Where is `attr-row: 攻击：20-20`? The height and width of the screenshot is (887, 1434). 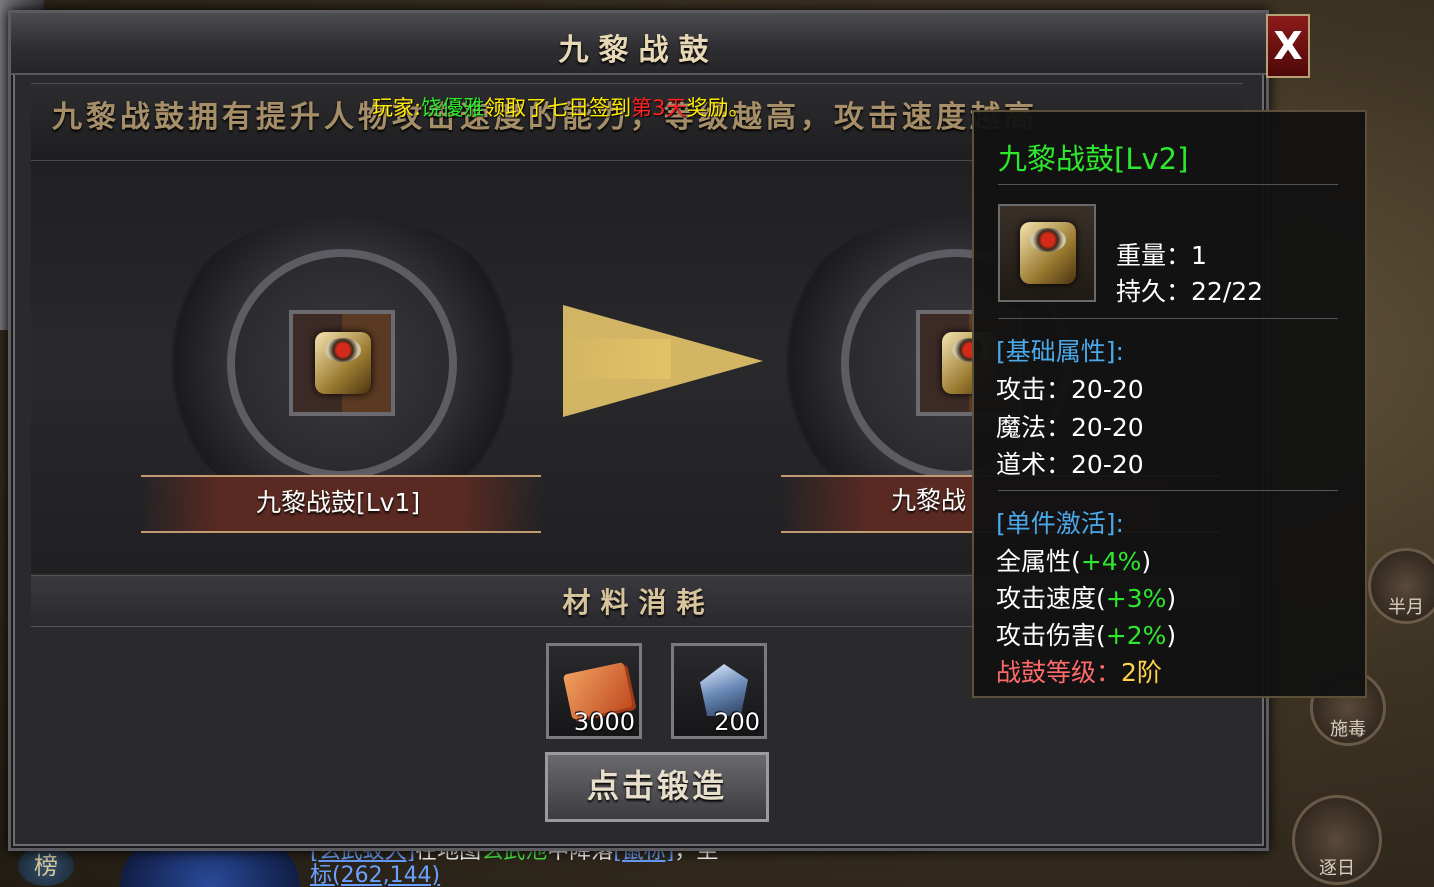
attr-row: 攻击：20-20 is located at coordinates (1070, 388).